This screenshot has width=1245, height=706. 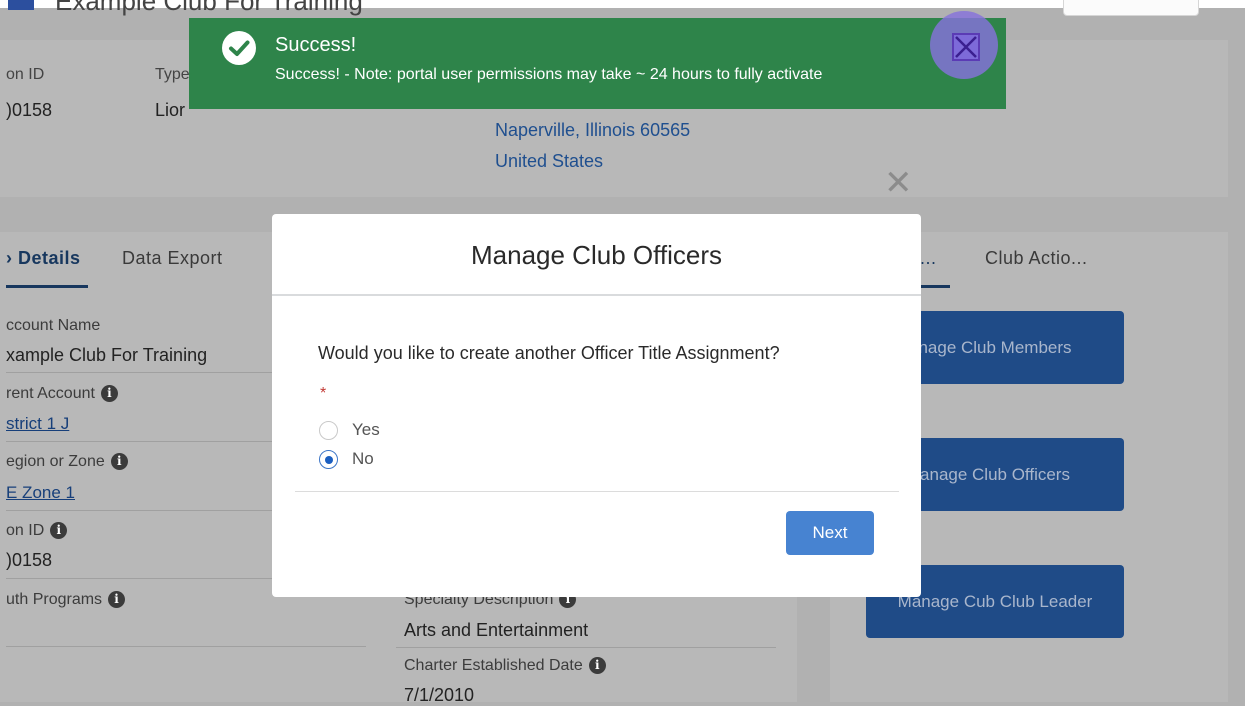 What do you see at coordinates (172, 74) in the screenshot?
I see `highlight-label-type: Type` at bounding box center [172, 74].